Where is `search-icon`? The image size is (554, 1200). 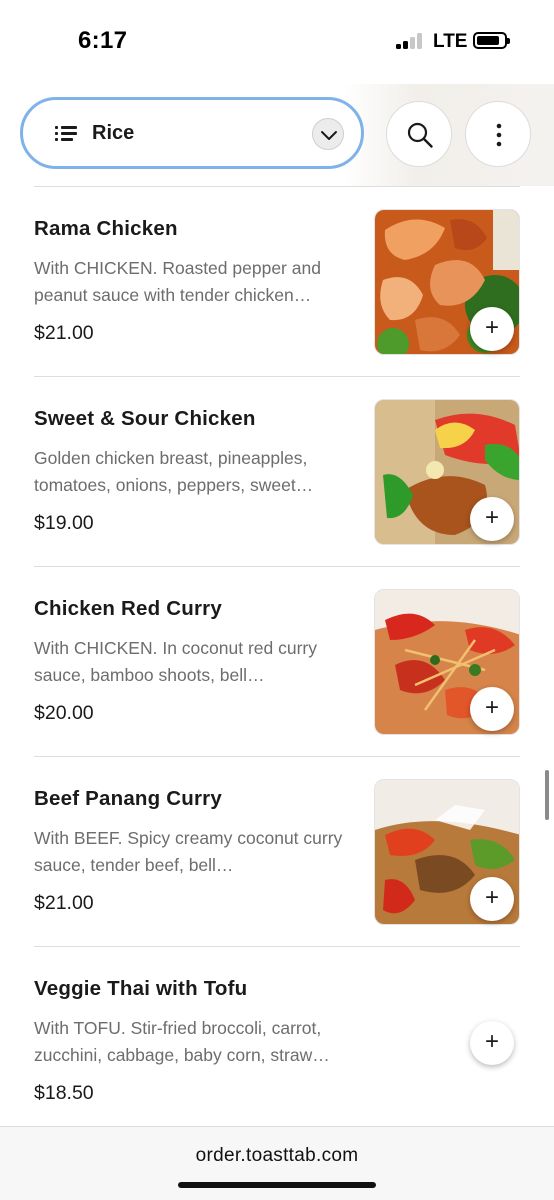
search-icon is located at coordinates (420, 135).